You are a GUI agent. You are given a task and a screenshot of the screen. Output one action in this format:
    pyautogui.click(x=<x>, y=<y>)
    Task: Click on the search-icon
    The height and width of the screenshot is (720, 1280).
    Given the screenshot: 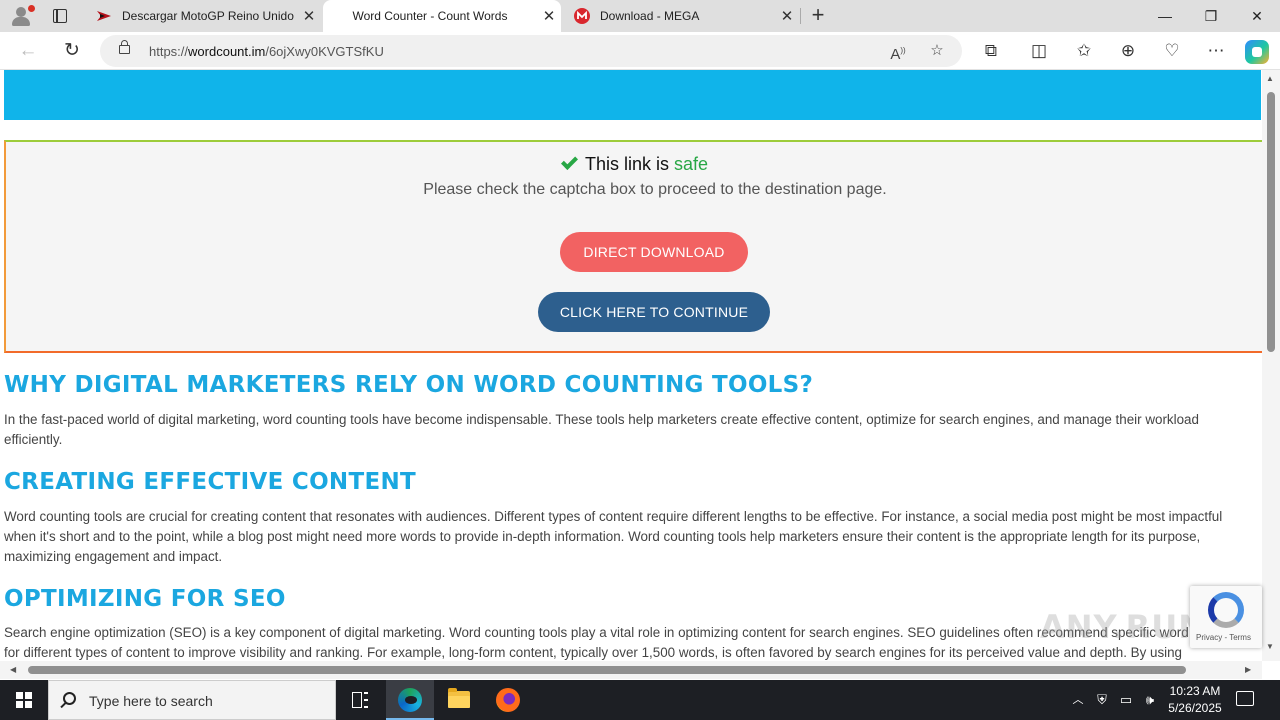 What is the action you would take?
    pyautogui.click(x=69, y=698)
    